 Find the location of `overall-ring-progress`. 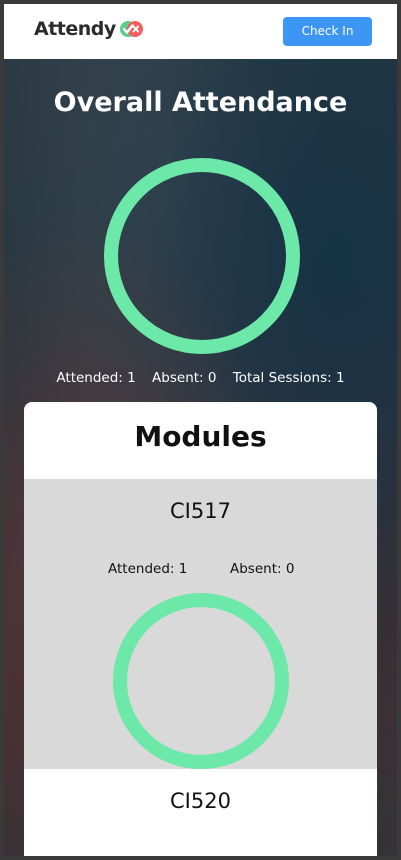

overall-ring-progress is located at coordinates (202, 256).